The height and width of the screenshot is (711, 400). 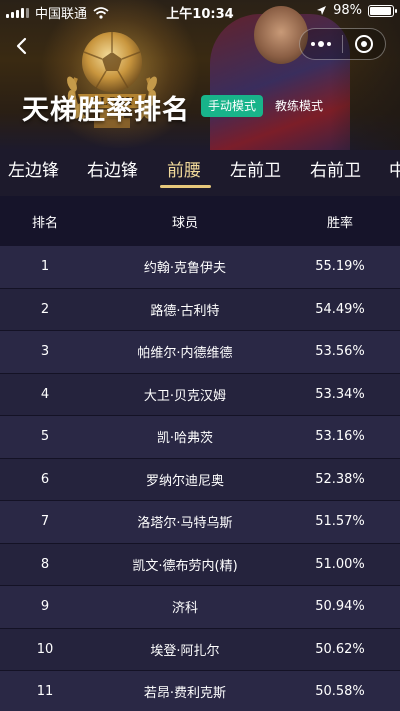 What do you see at coordinates (184, 223) in the screenshot?
I see `header-player: 球员` at bounding box center [184, 223].